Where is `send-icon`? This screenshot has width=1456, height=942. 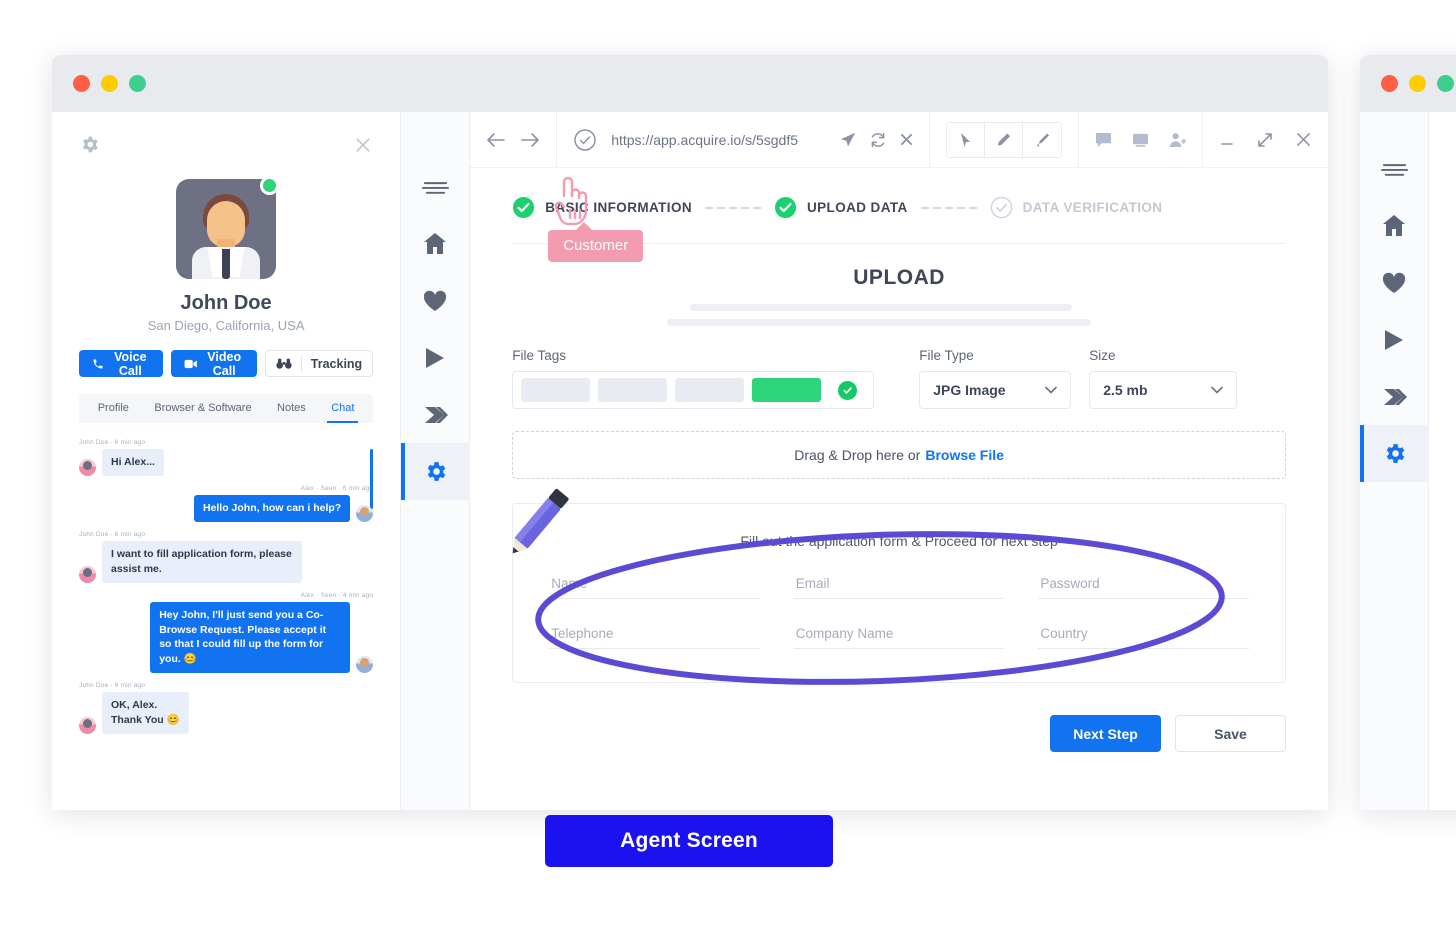 send-icon is located at coordinates (848, 140).